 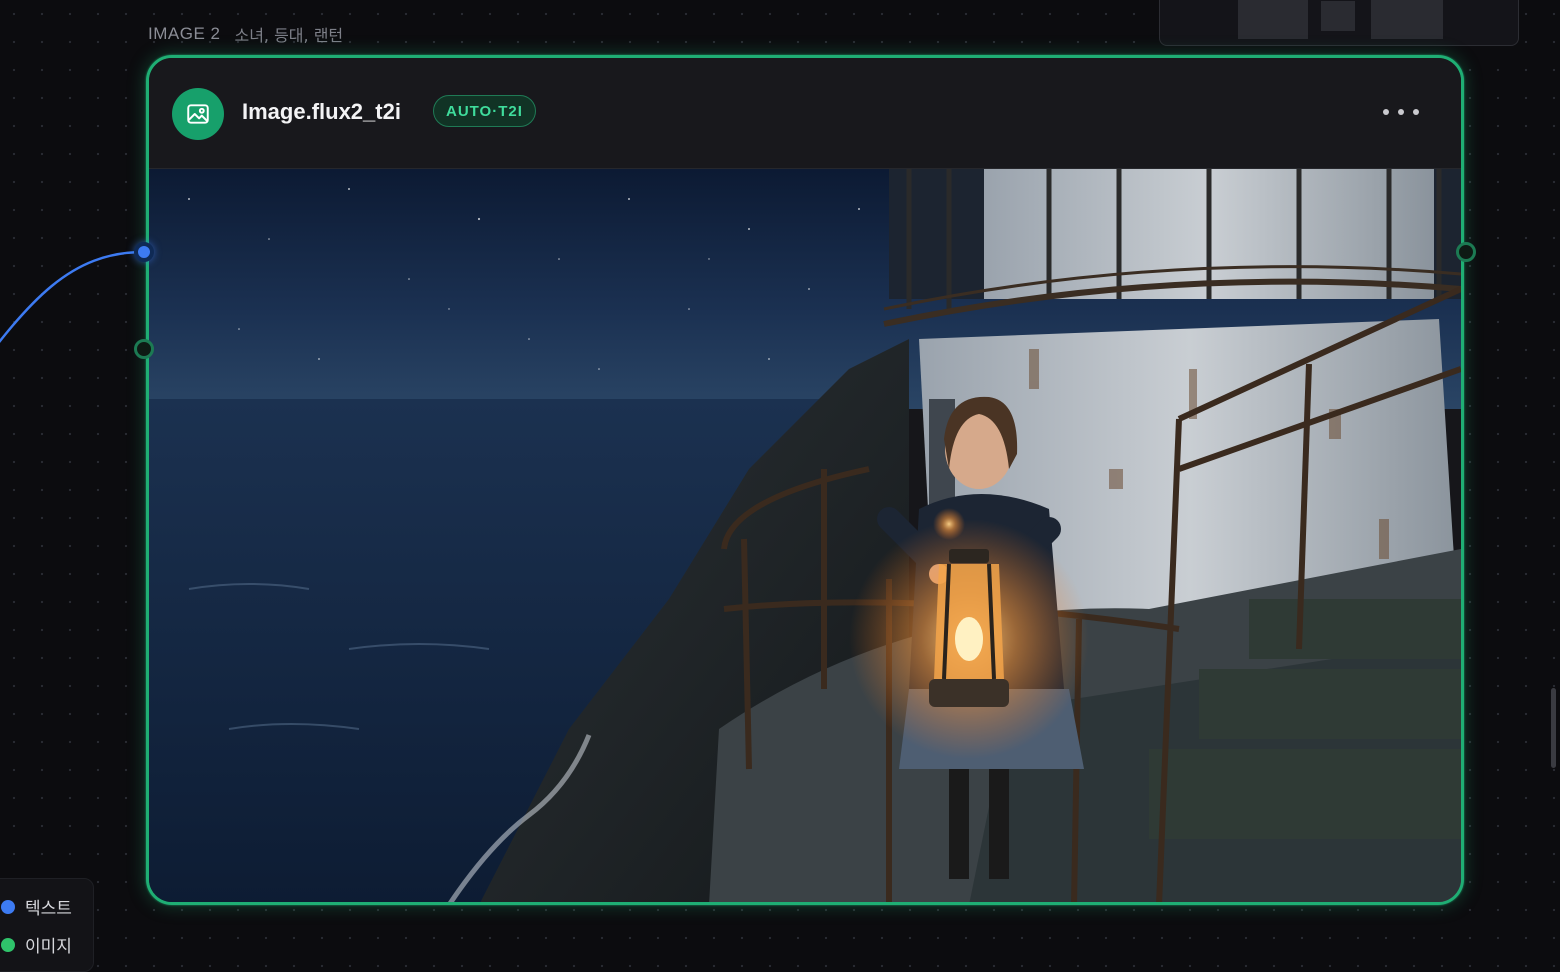 I want to click on node-label-title: IMAGE 2, so click(x=184, y=33).